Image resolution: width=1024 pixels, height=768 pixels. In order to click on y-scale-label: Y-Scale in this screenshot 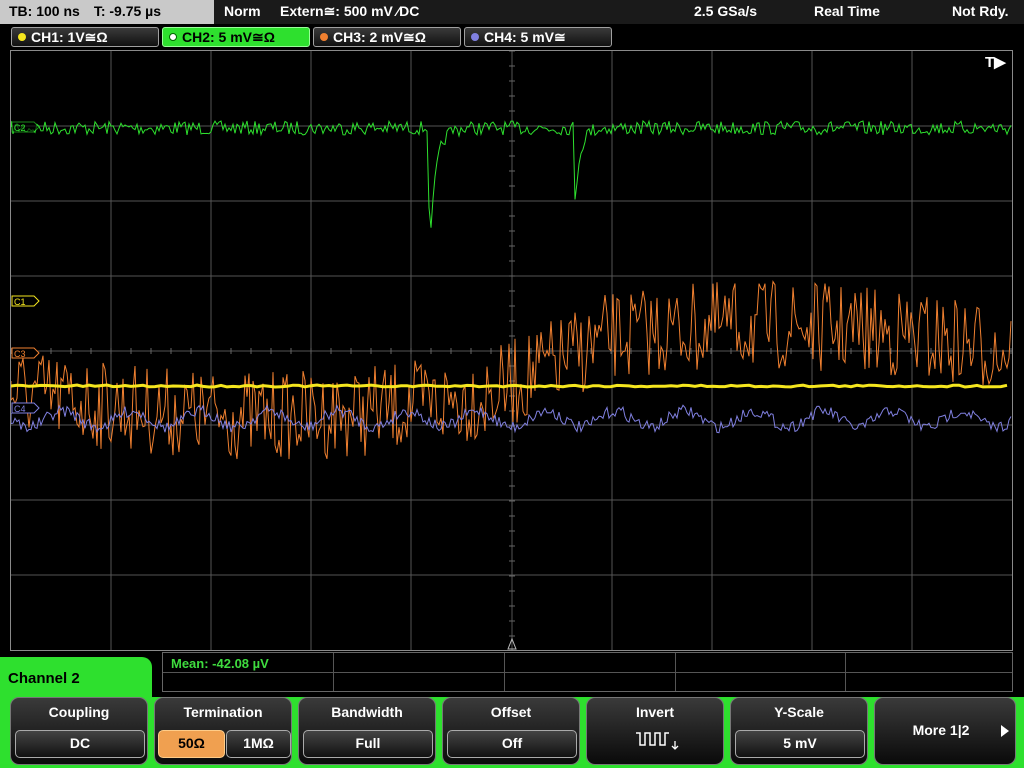, I will do `click(799, 712)`.